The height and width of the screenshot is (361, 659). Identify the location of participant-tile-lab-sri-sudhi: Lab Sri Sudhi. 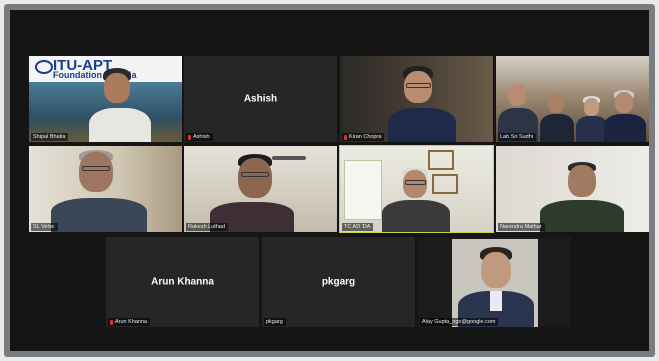
(572, 99).